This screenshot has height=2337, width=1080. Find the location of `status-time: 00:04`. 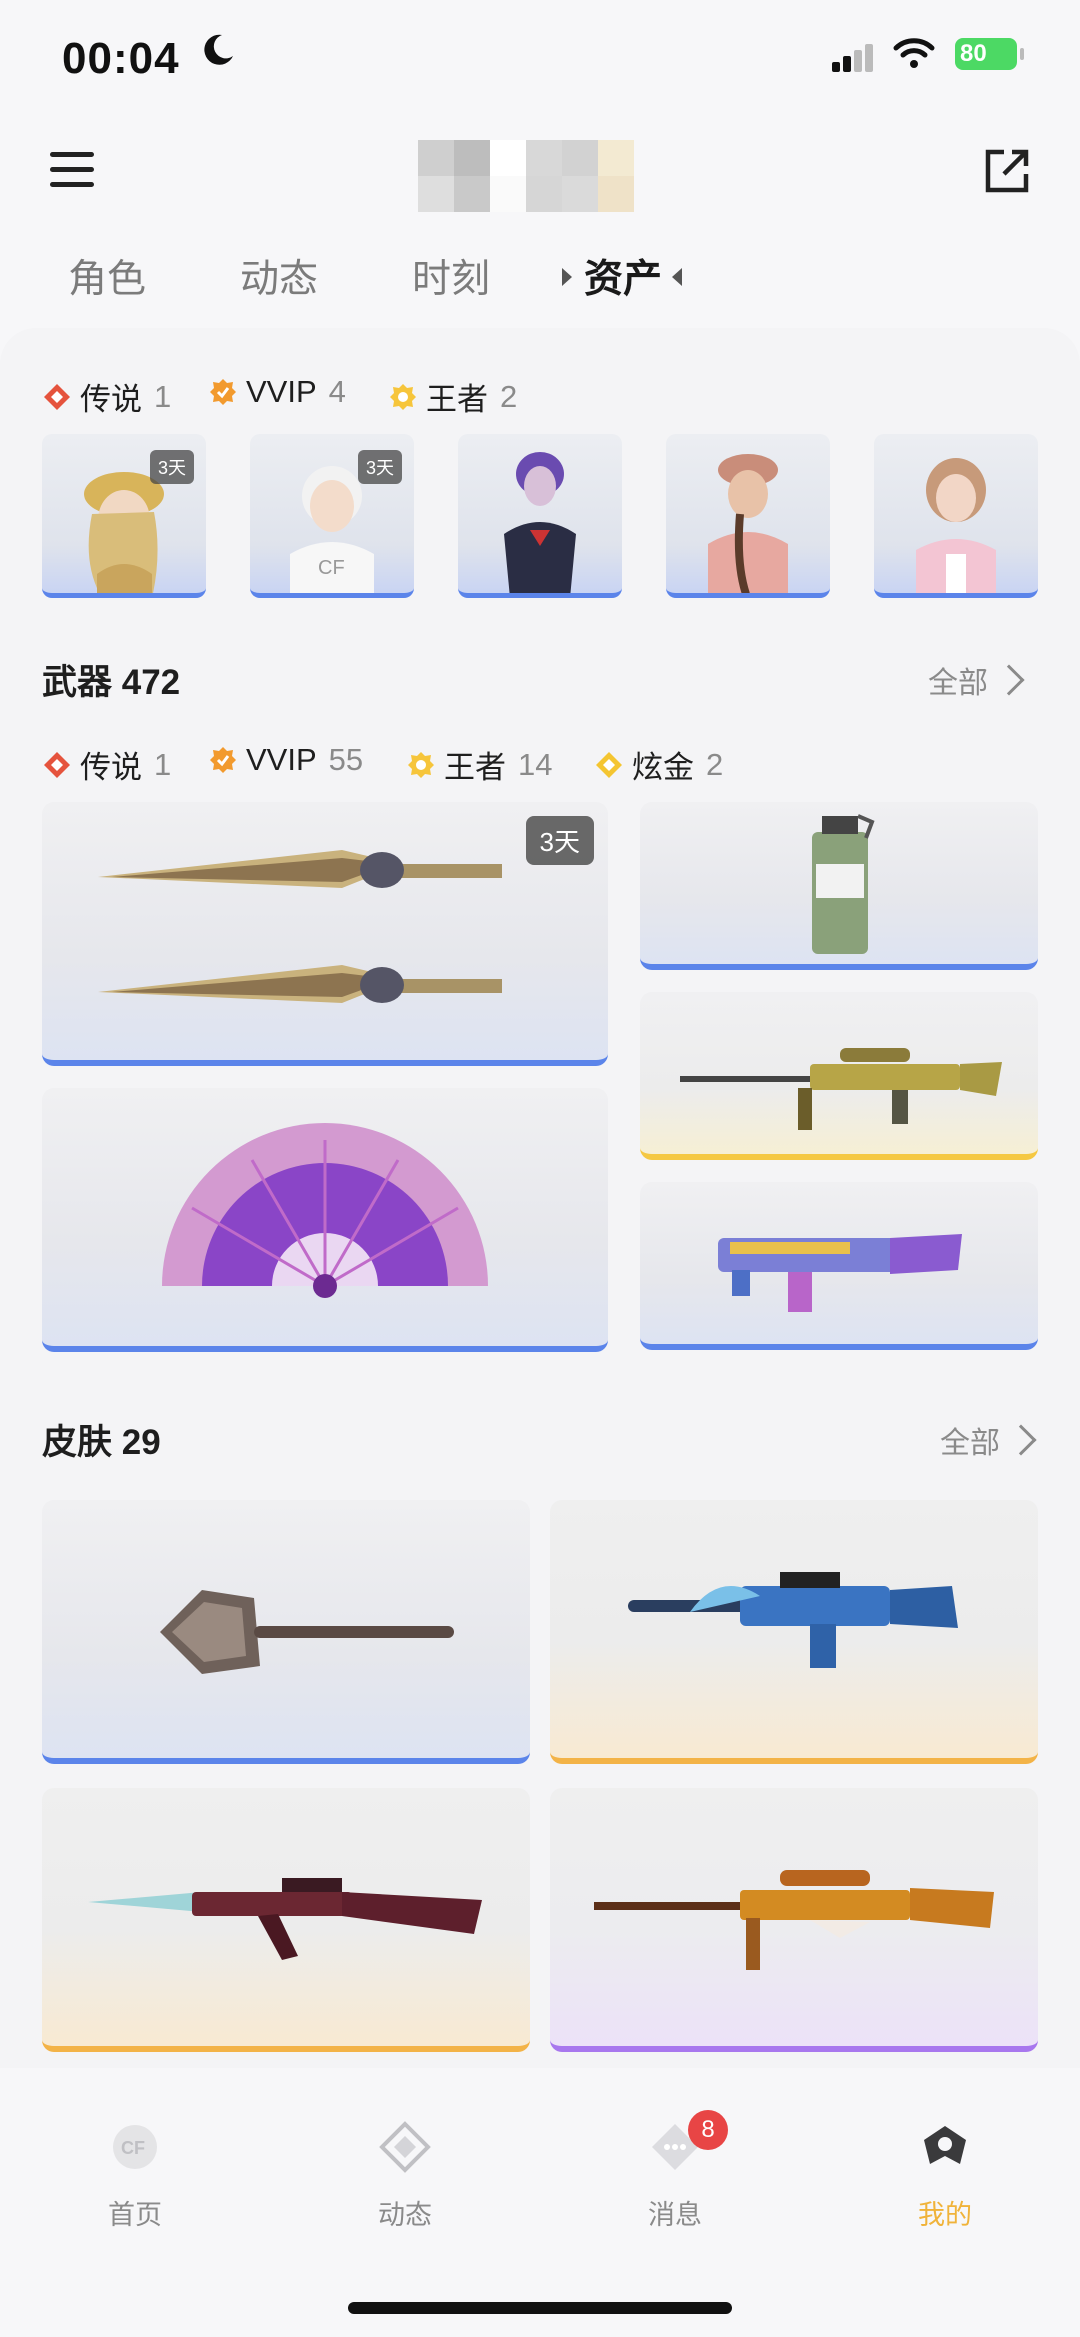

status-time: 00:04 is located at coordinates (121, 58).